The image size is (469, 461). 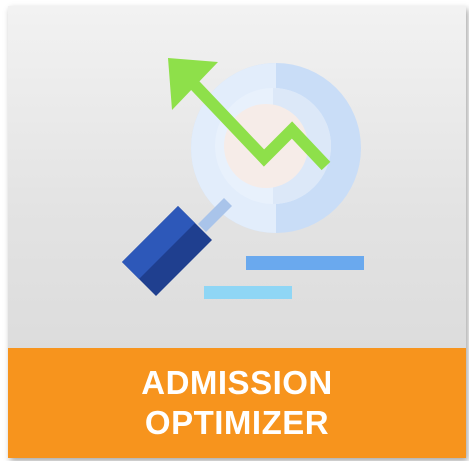 I want to click on lens-center, so click(x=266, y=146).